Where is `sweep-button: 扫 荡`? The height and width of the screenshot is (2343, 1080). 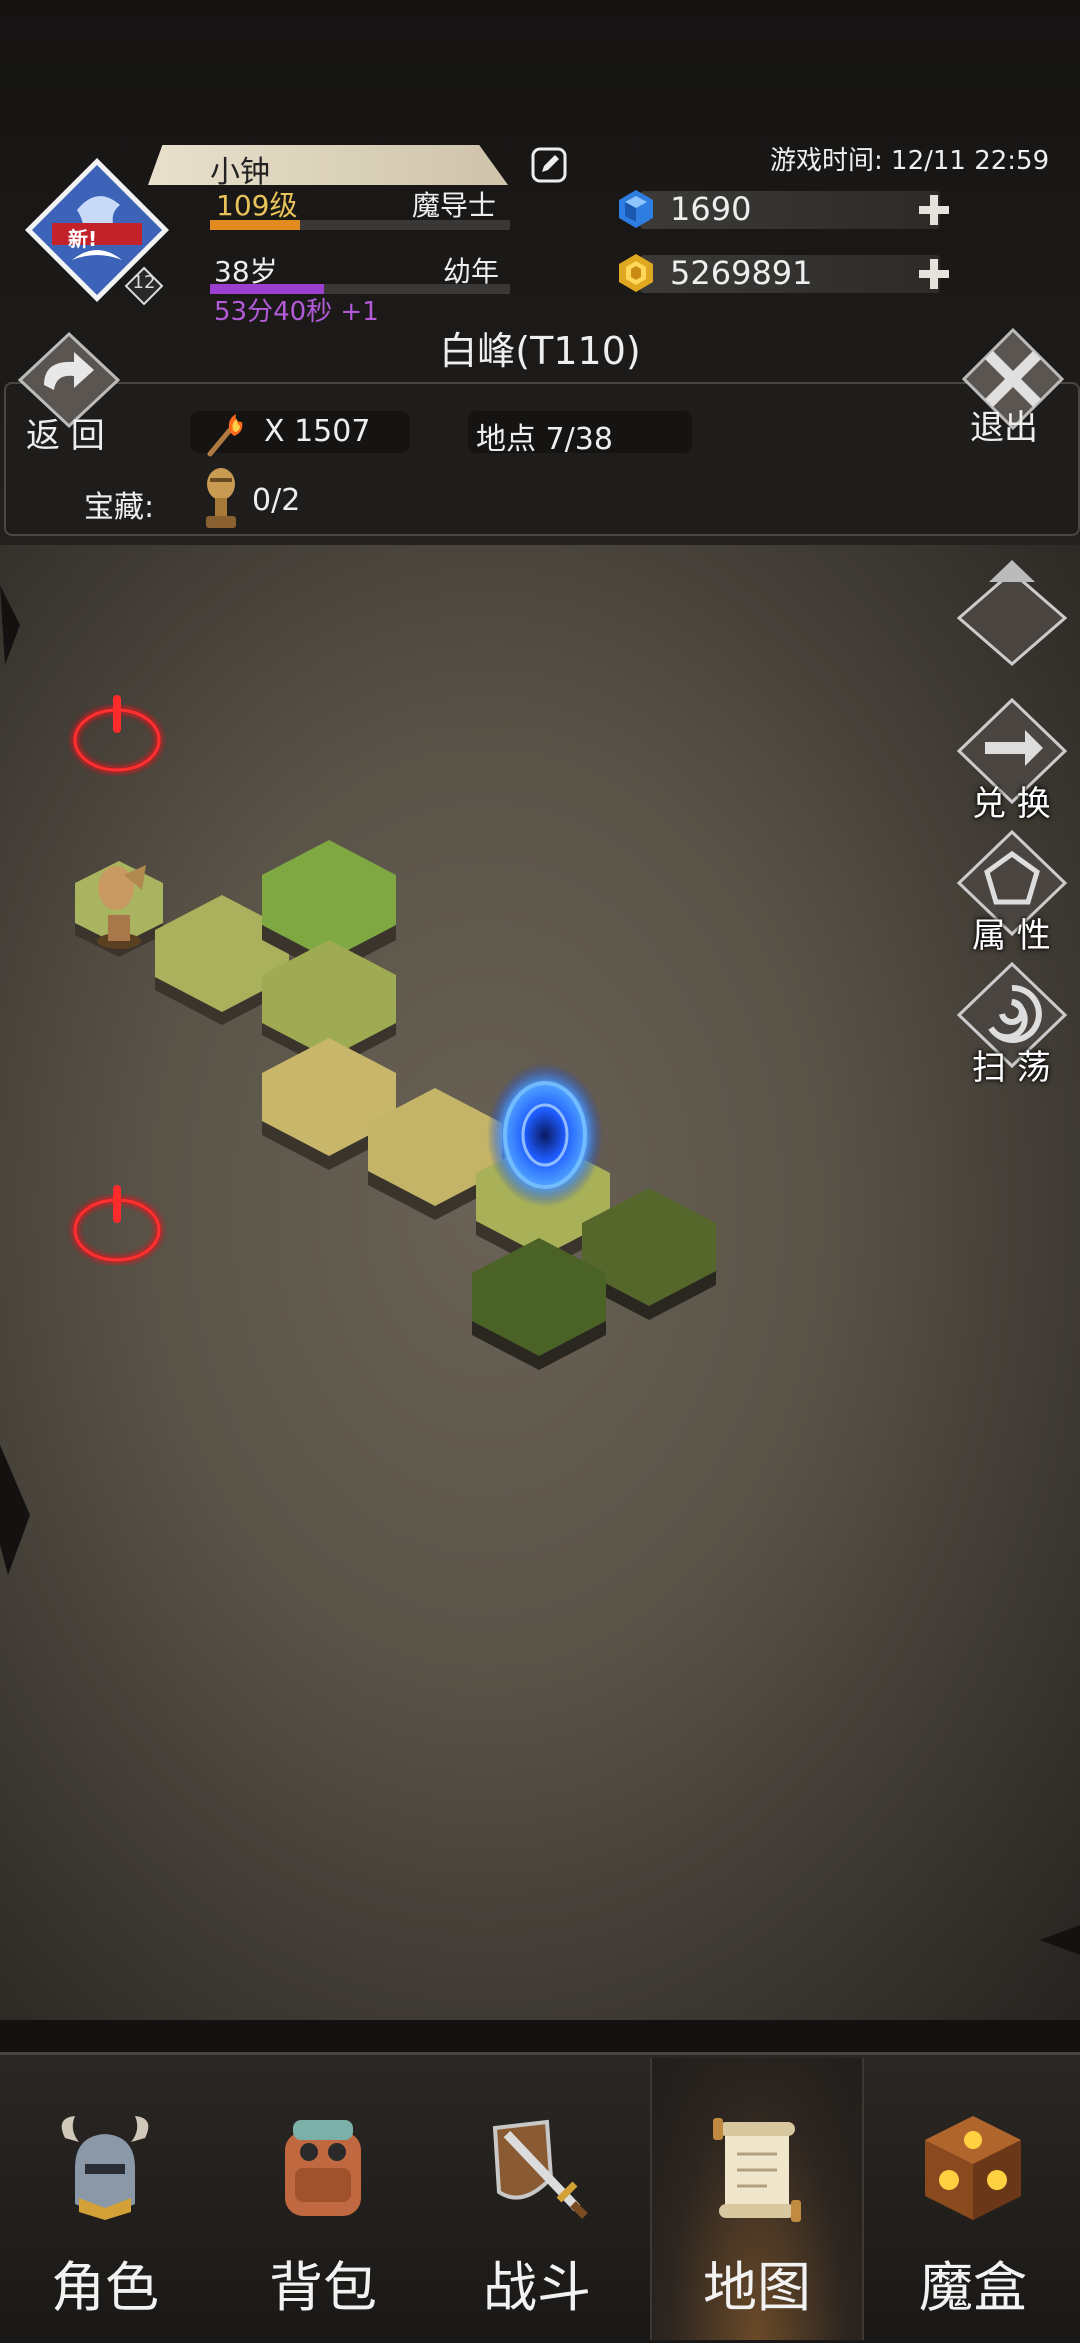
sweep-button: 扫 荡 is located at coordinates (1011, 1064).